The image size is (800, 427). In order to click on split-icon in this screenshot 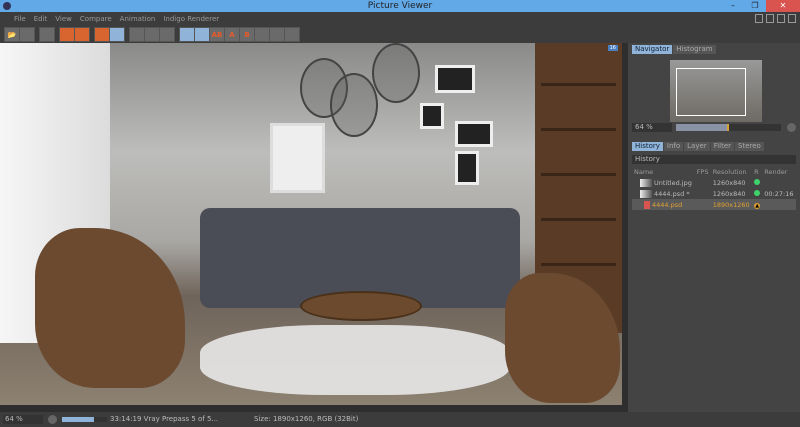, I will do `click(277, 34)`.